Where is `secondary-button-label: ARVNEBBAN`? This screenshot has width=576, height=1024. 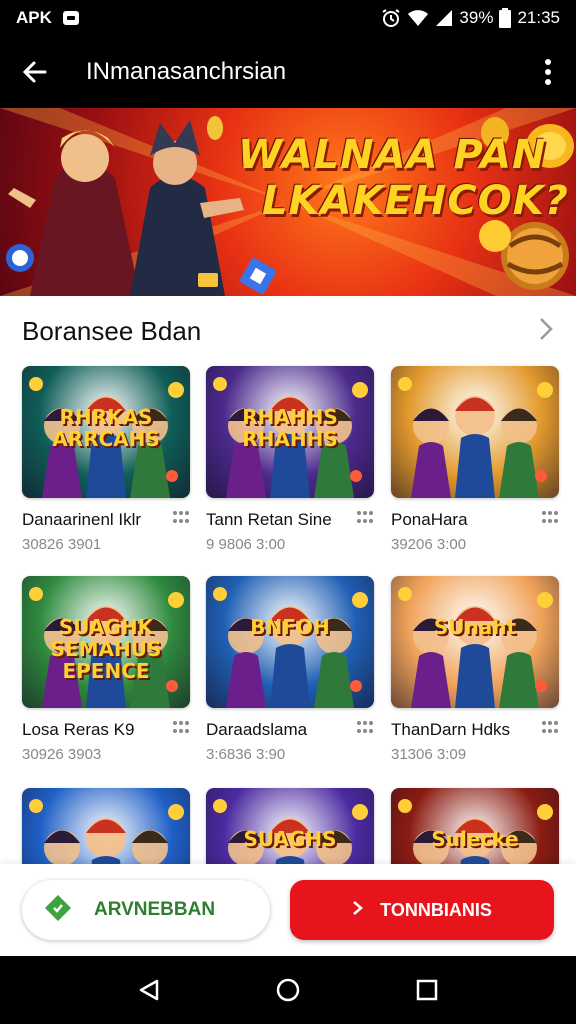 secondary-button-label: ARVNEBBAN is located at coordinates (155, 909).